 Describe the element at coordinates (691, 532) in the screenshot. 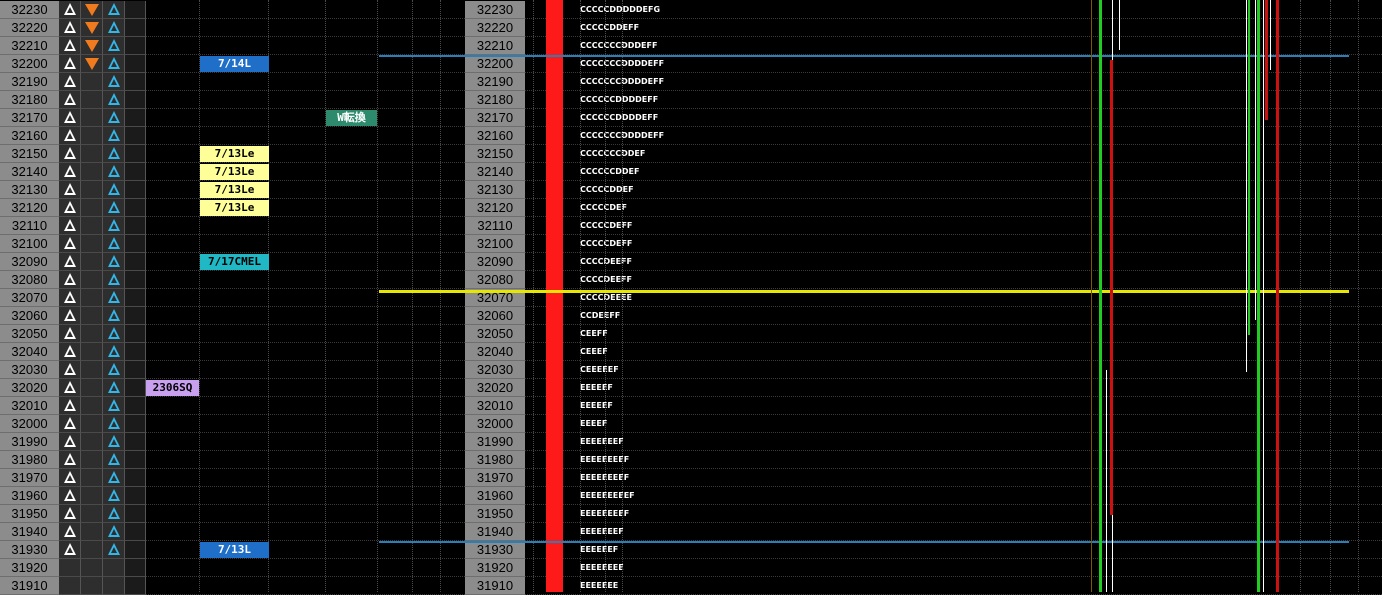

I see `price-row: 31940 31940 EEEEEEEF` at that location.